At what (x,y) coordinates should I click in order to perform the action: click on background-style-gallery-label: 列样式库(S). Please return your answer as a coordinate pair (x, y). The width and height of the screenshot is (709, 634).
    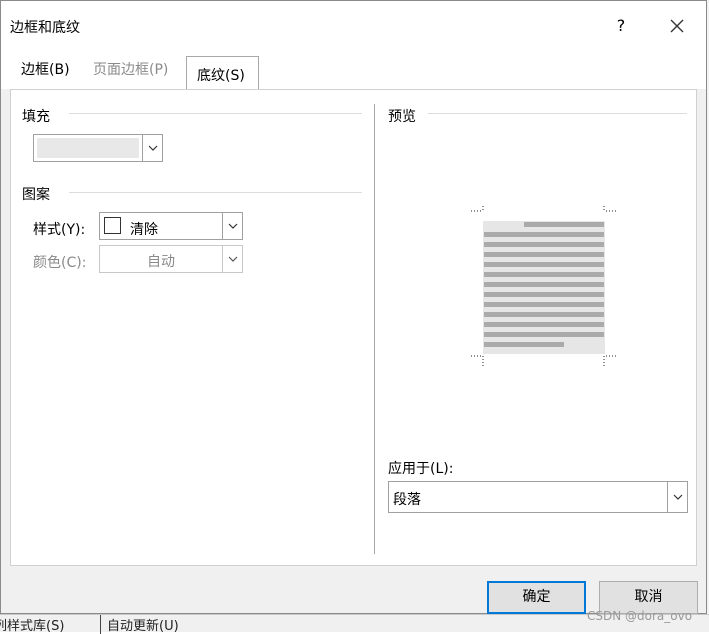
    Looking at the image, I should click on (32, 626).